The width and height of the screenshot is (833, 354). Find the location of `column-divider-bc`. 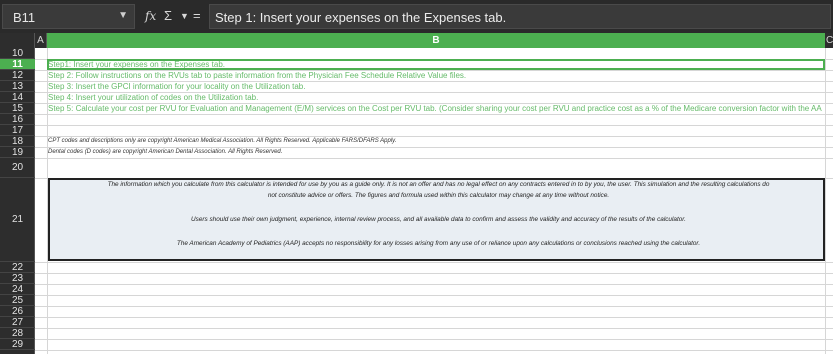

column-divider-bc is located at coordinates (825, 201).